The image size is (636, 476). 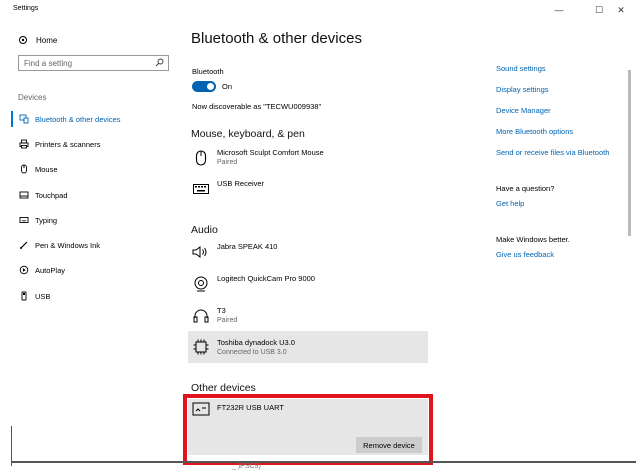 I want to click on sidebar-item-touchpad: Touchpad, so click(x=43, y=195).